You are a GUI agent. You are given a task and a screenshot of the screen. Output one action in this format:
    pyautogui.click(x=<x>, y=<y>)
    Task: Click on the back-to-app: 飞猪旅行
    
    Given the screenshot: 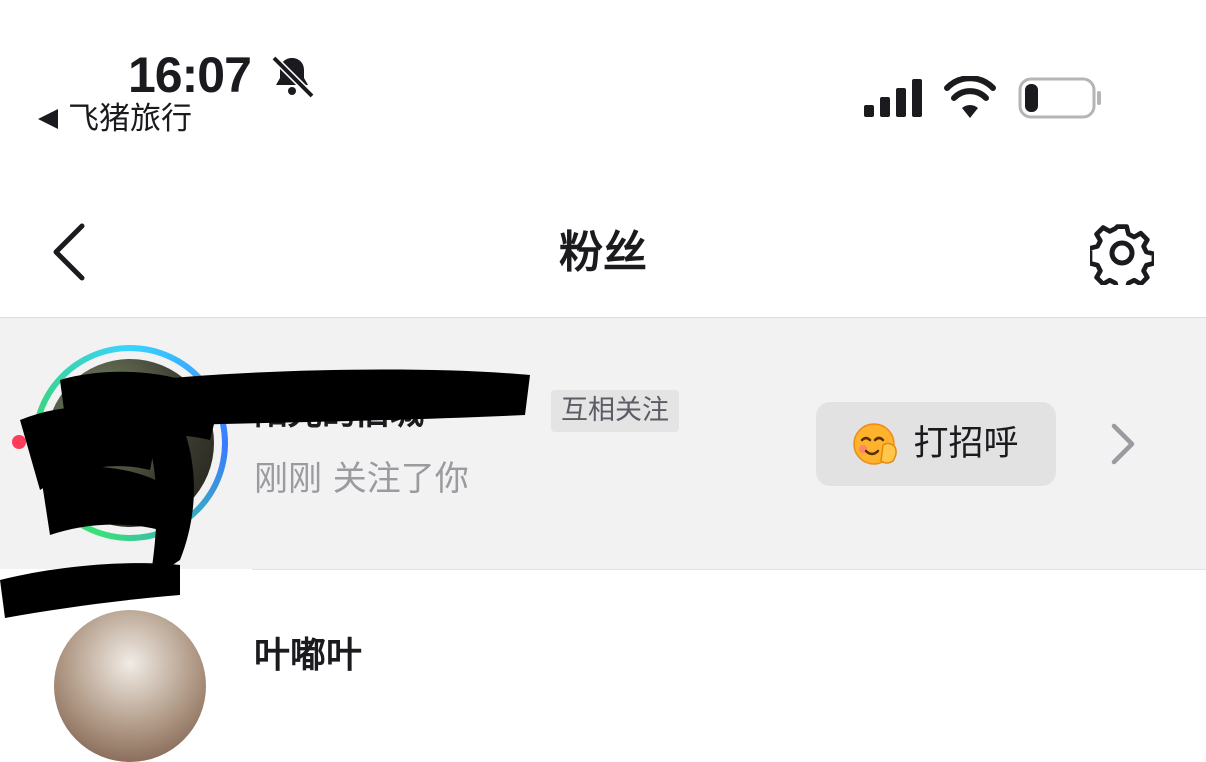 What is the action you would take?
    pyautogui.click(x=115, y=119)
    